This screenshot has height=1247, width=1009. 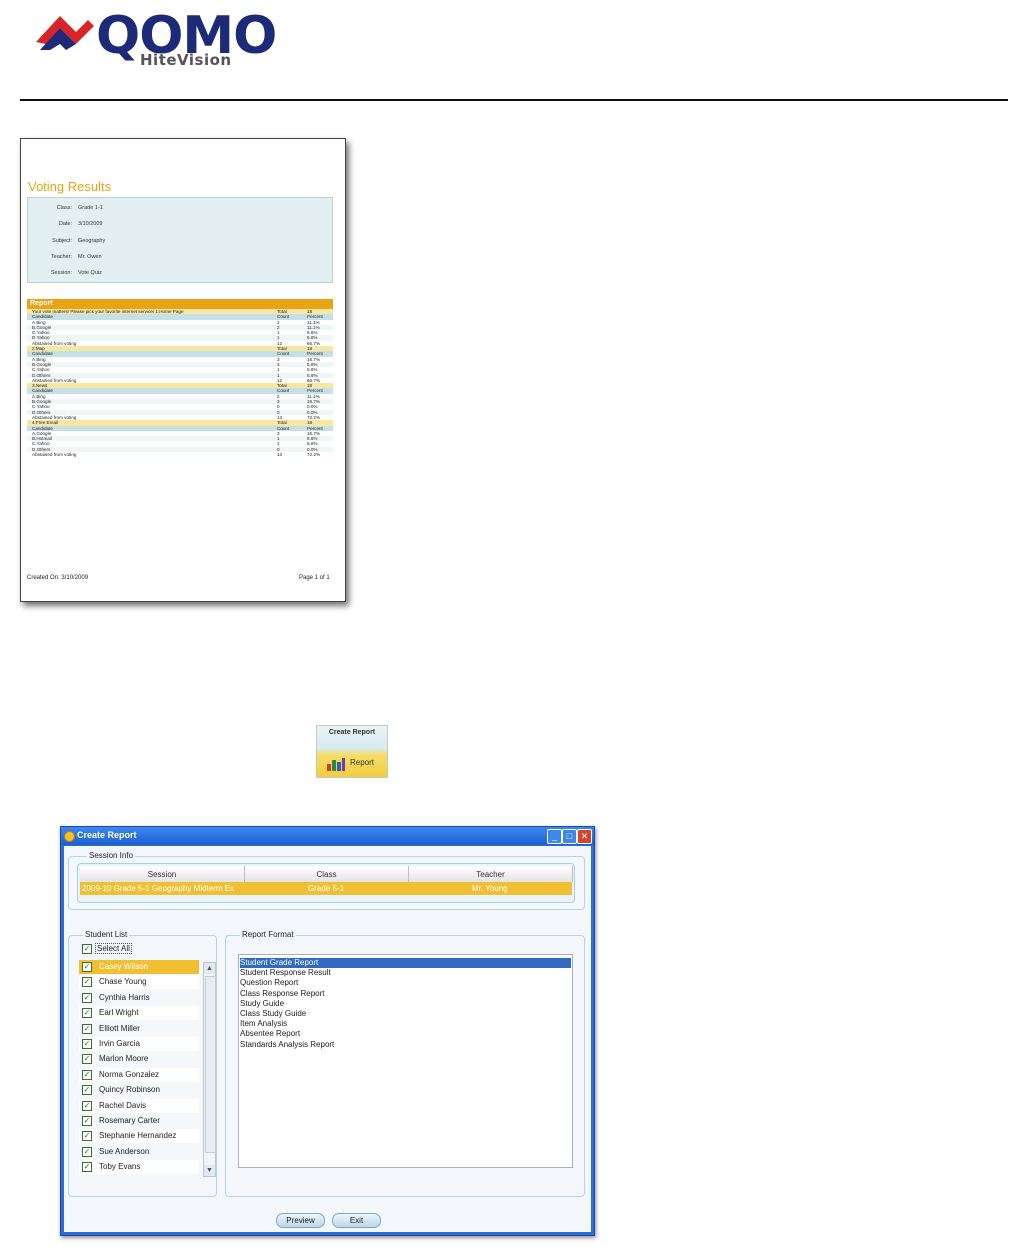 What do you see at coordinates (405, 973) in the screenshot?
I see `format-item: Student Response Result` at bounding box center [405, 973].